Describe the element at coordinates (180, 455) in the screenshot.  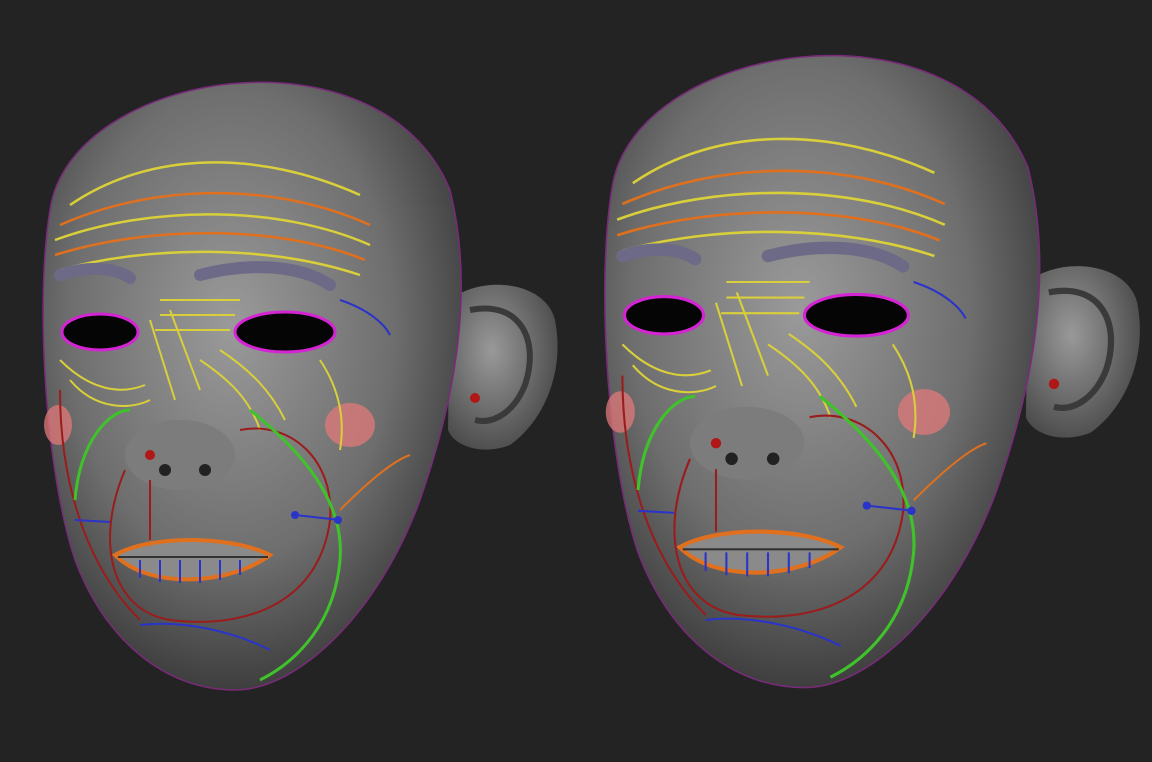
I see `nose` at that location.